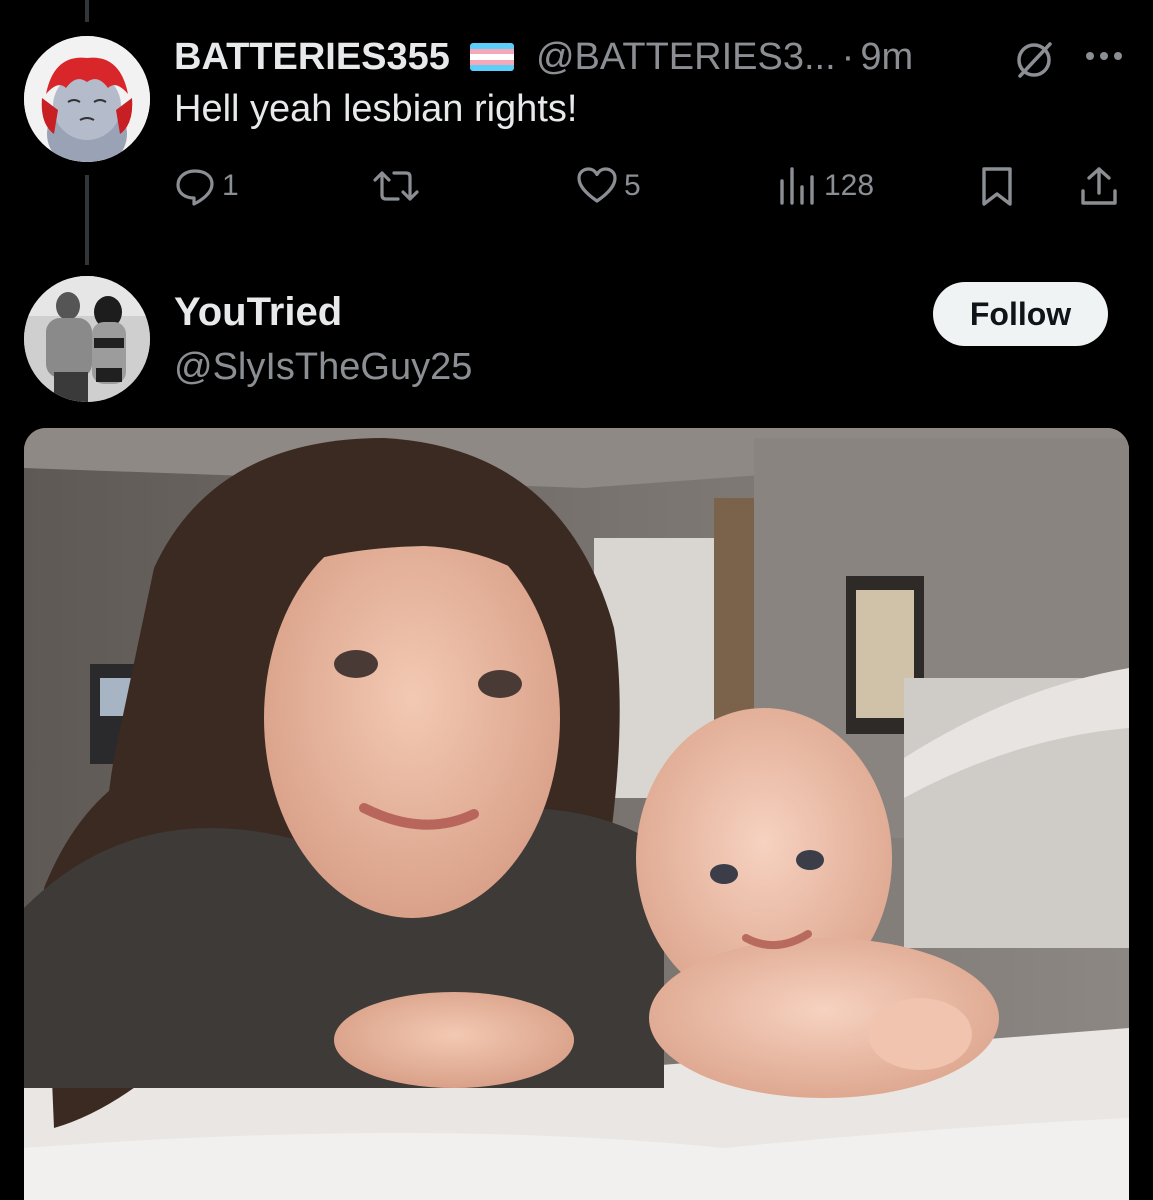 Image resolution: width=1153 pixels, height=1200 pixels. What do you see at coordinates (1104, 56) in the screenshot?
I see `more-icon` at bounding box center [1104, 56].